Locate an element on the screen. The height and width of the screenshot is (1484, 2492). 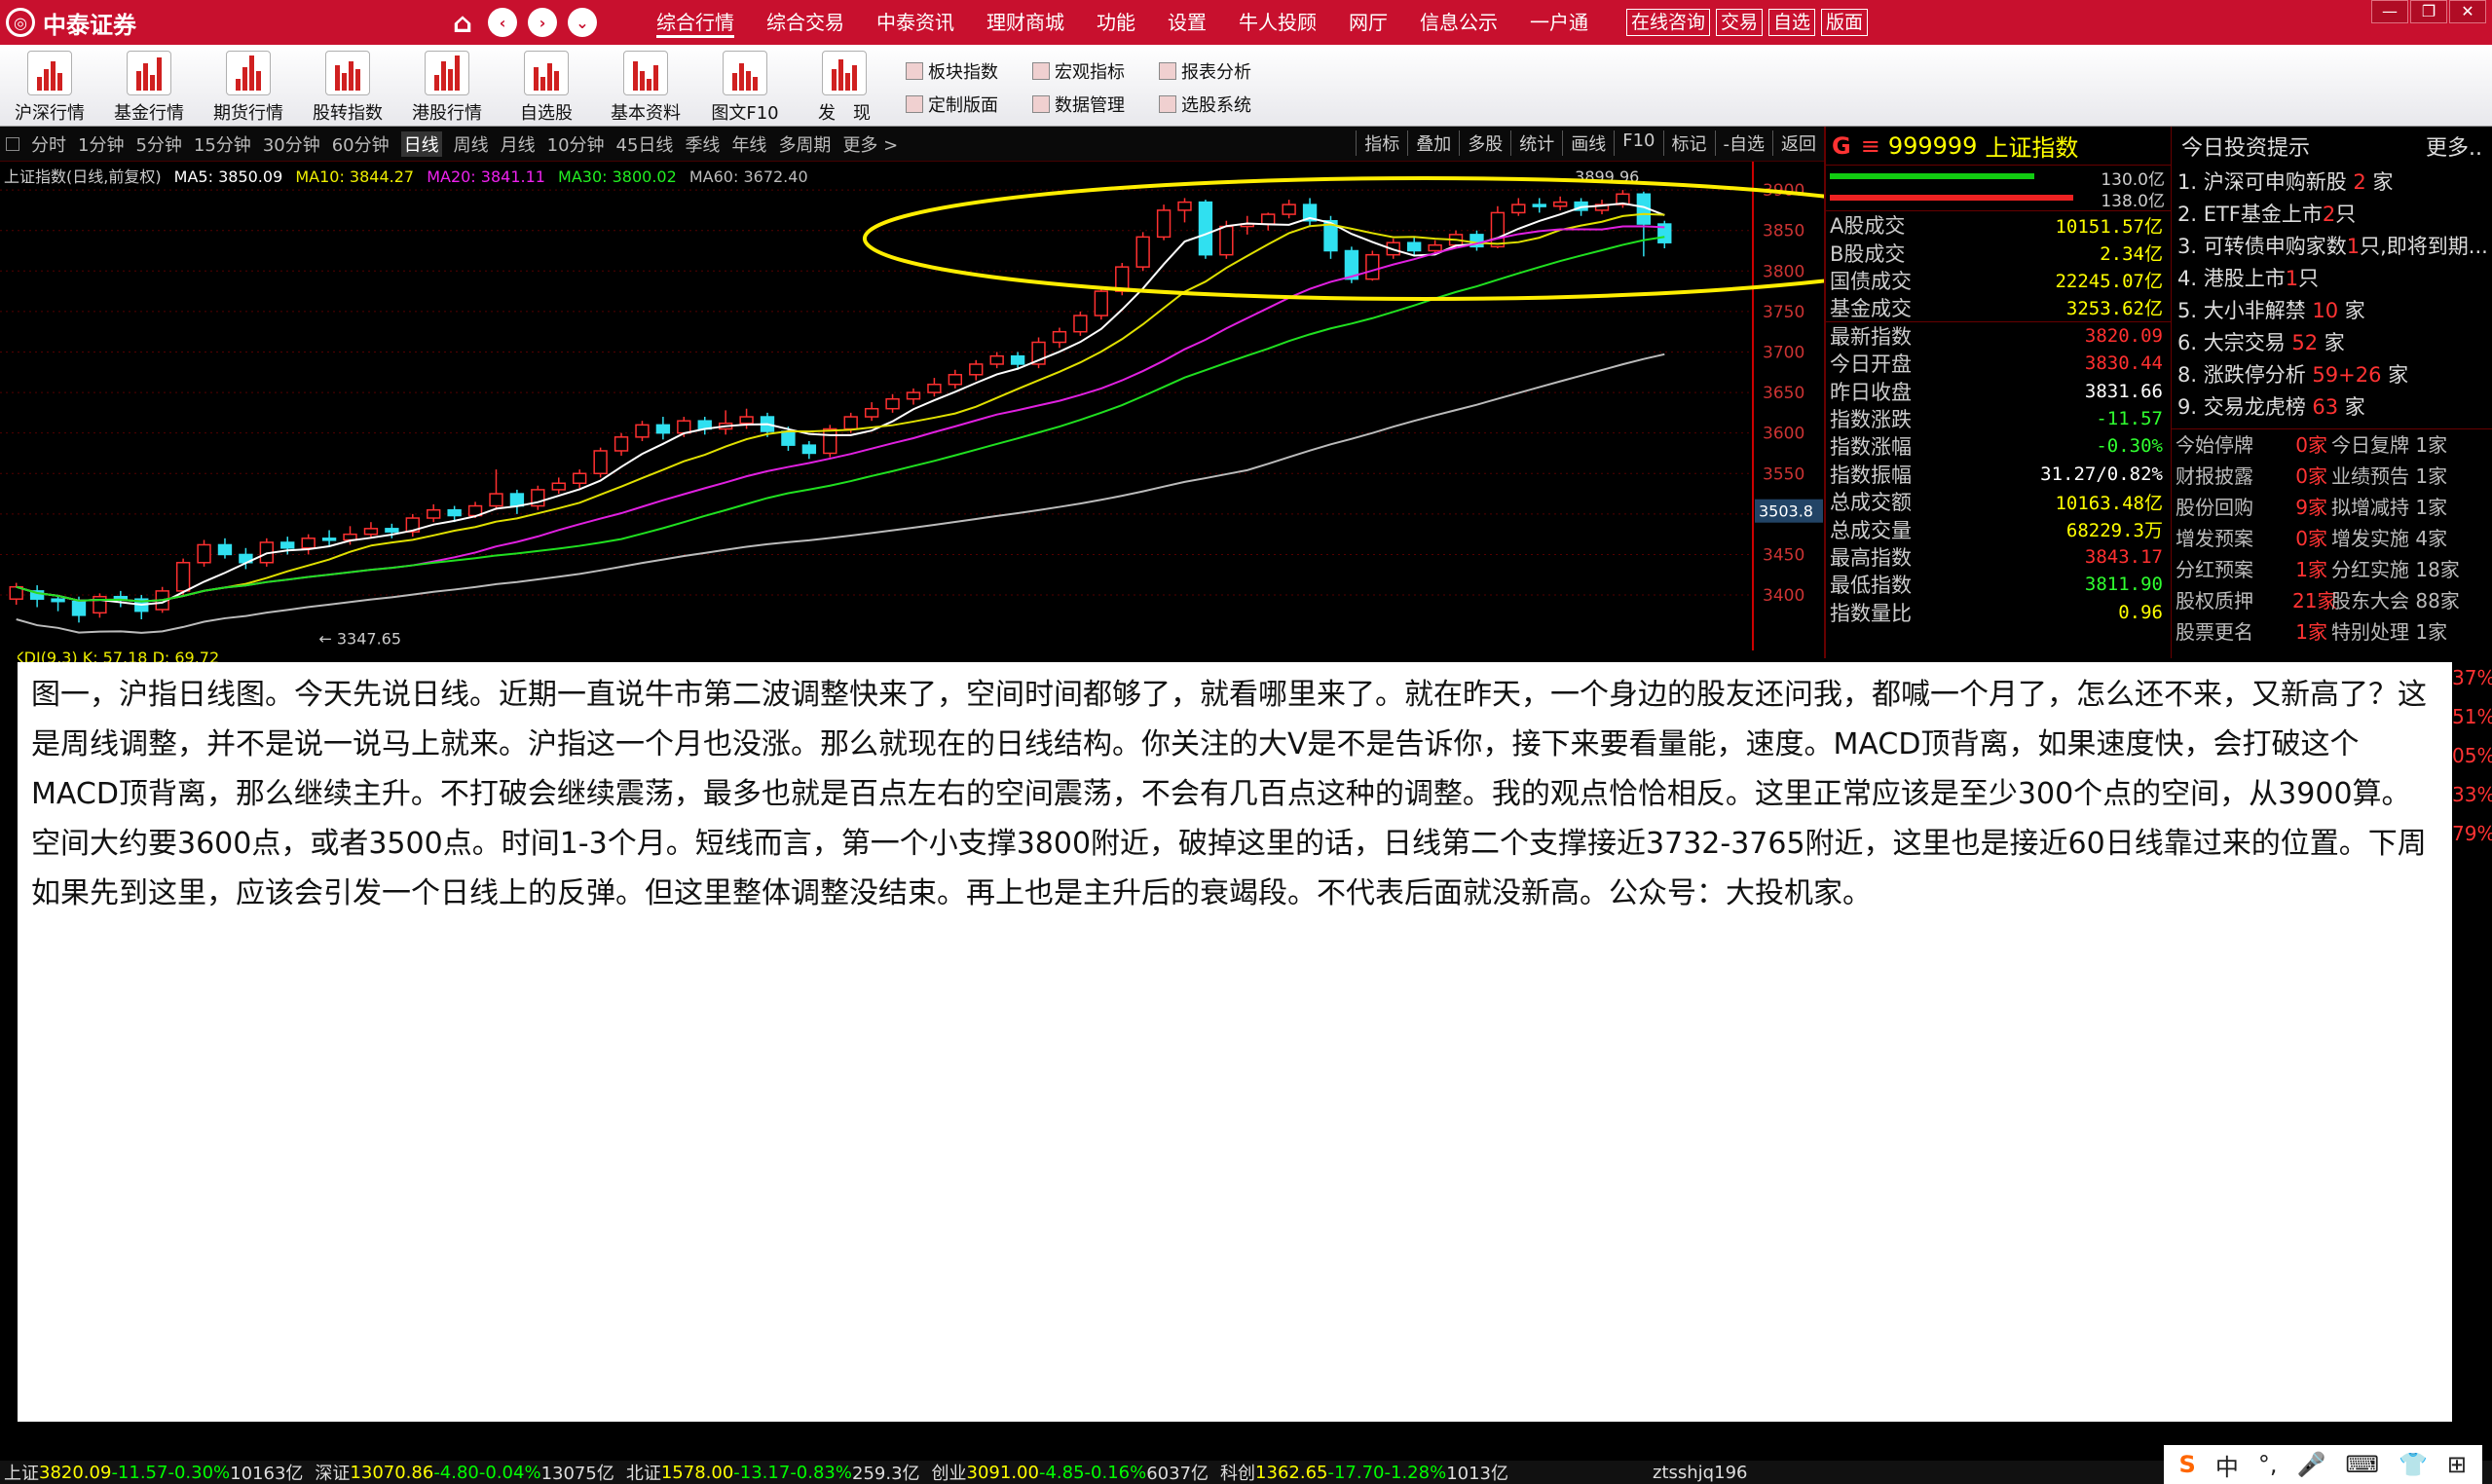
chart-tool-button: 统计 is located at coordinates (1536, 143).